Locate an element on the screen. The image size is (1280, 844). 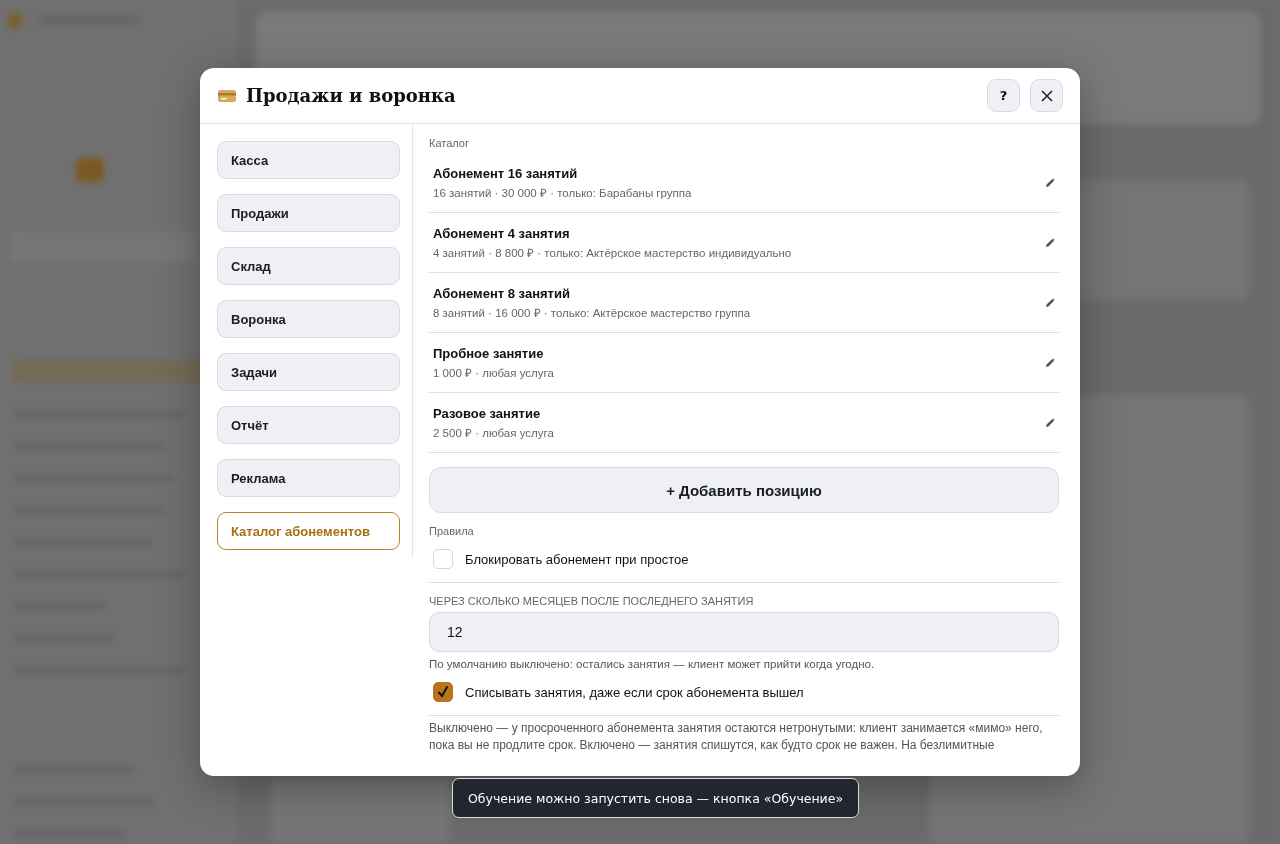
nav-tab: Отчёт is located at coordinates (308, 425).